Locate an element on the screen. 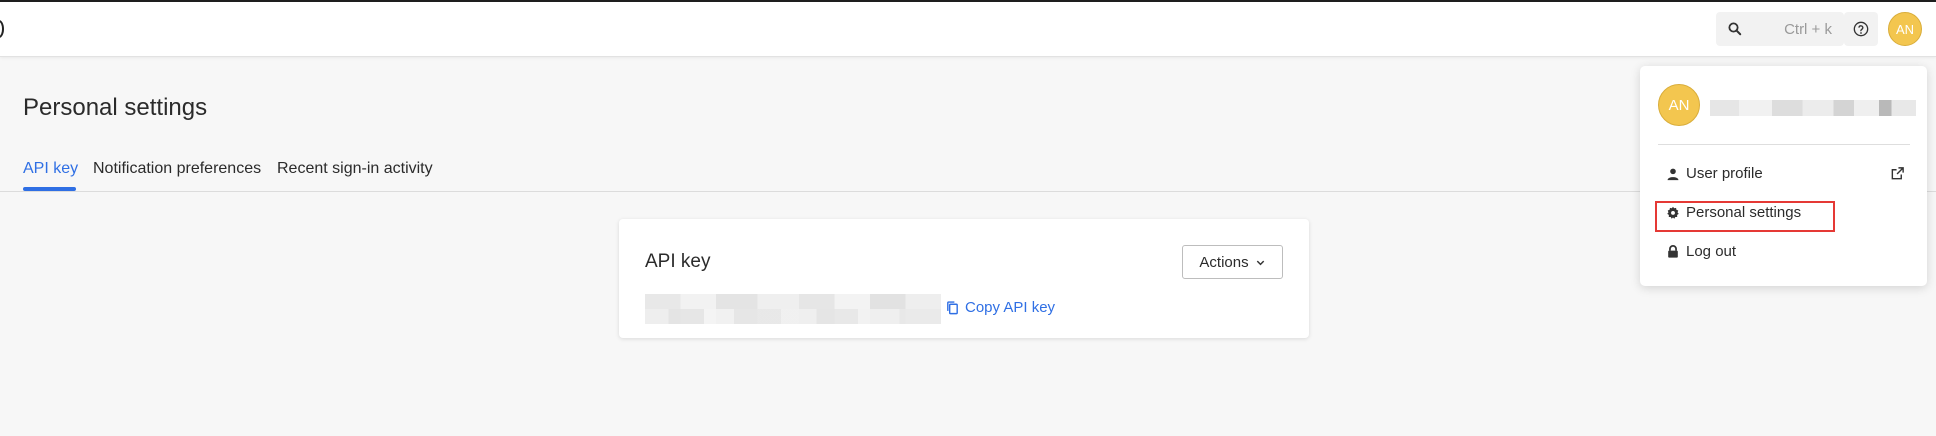 This screenshot has height=436, width=1936. copy-api-key-link: Copy API key is located at coordinates (1000, 307).